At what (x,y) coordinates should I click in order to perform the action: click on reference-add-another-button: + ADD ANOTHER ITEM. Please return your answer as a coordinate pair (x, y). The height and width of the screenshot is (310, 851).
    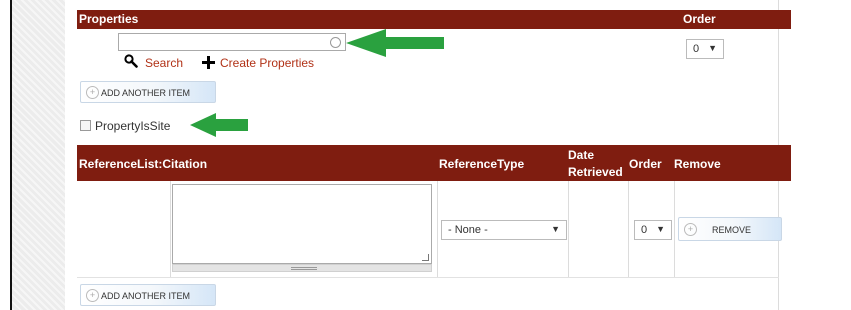
    Looking at the image, I should click on (148, 295).